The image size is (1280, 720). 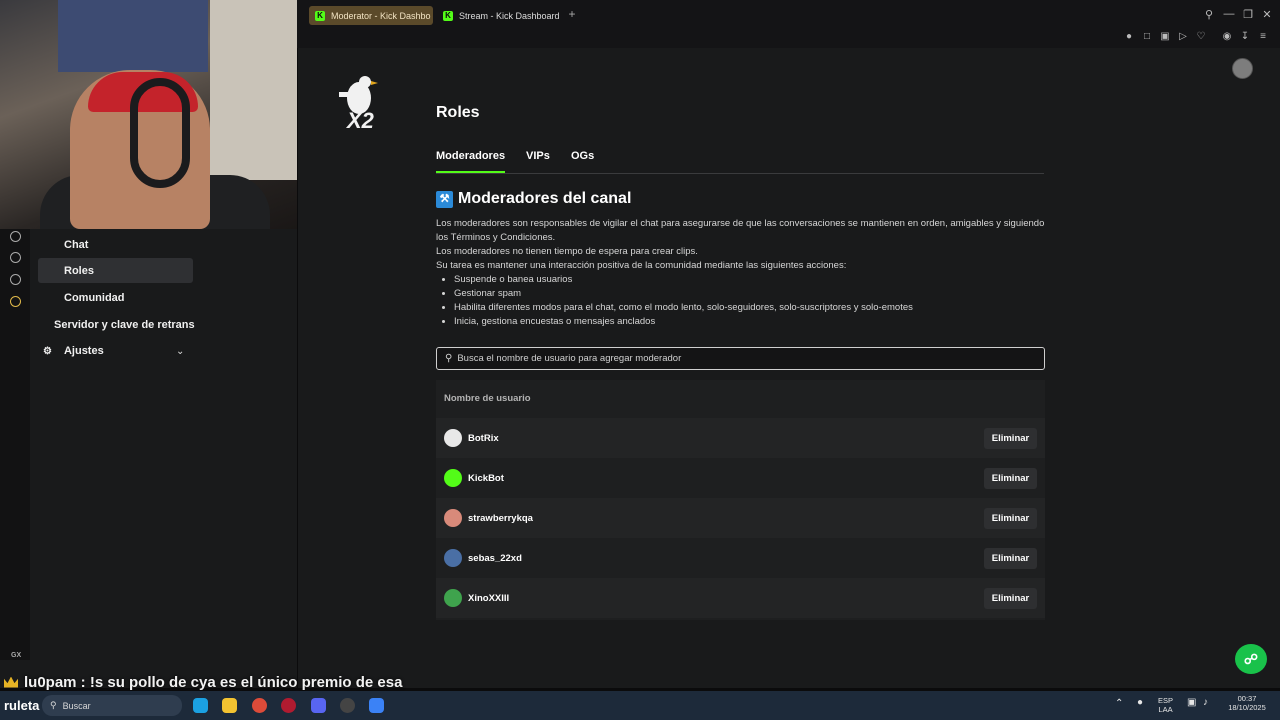 What do you see at coordinates (1205, 703) in the screenshot?
I see `volume-icon: ♪` at bounding box center [1205, 703].